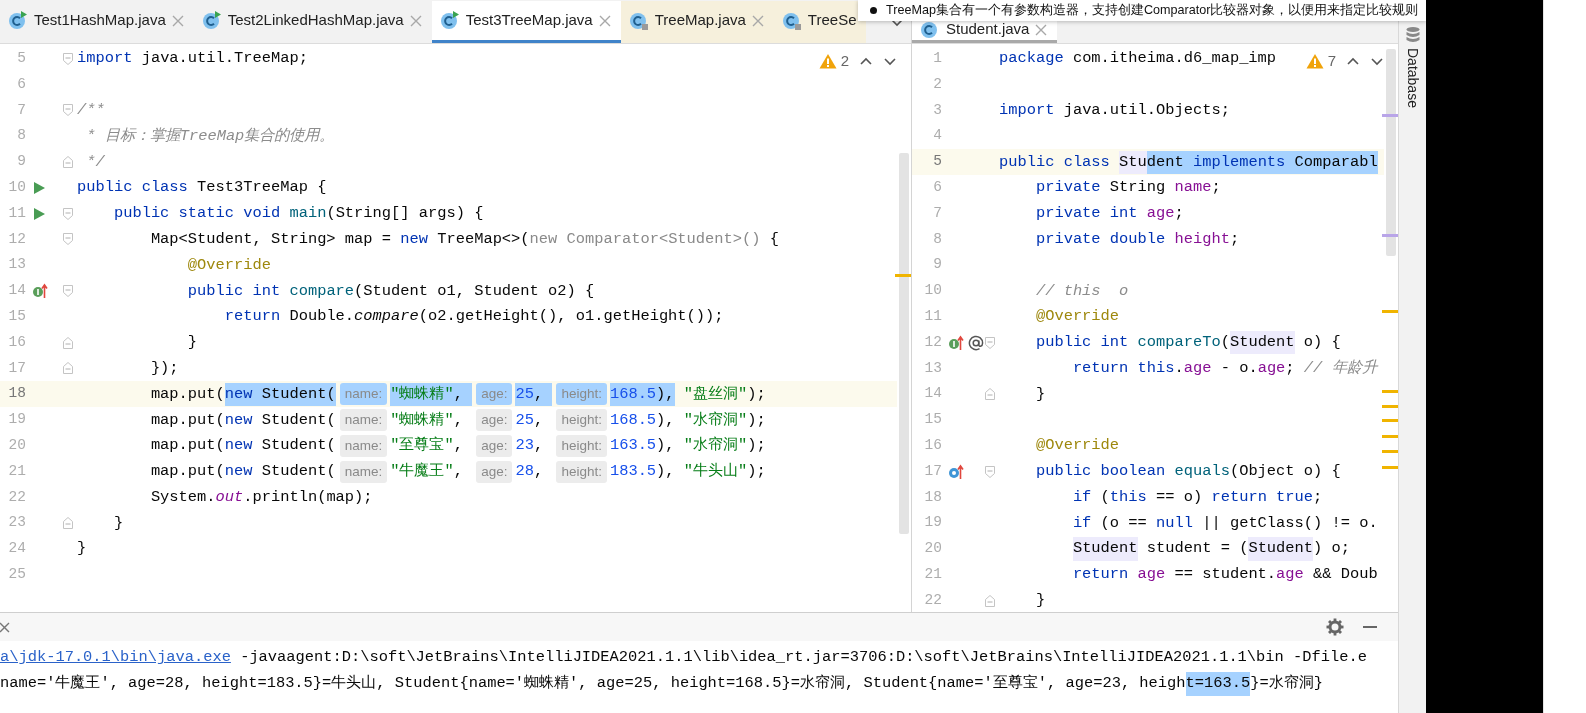 Image resolution: width=1586 pixels, height=713 pixels. Describe the element at coordinates (298, 214) in the screenshot. I see `code-line: public static void main(String[] args) {` at that location.